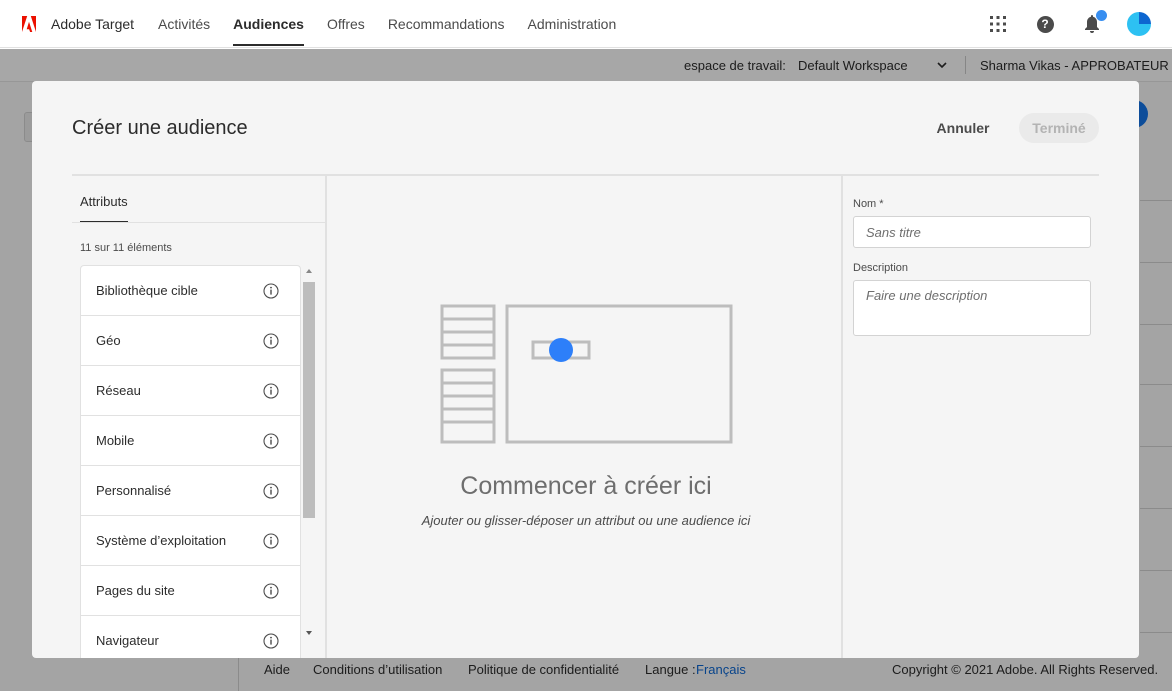 This screenshot has height=691, width=1172. I want to click on attribute-item-bibliotheque-cible: Bibliothèque cible, so click(190, 291).